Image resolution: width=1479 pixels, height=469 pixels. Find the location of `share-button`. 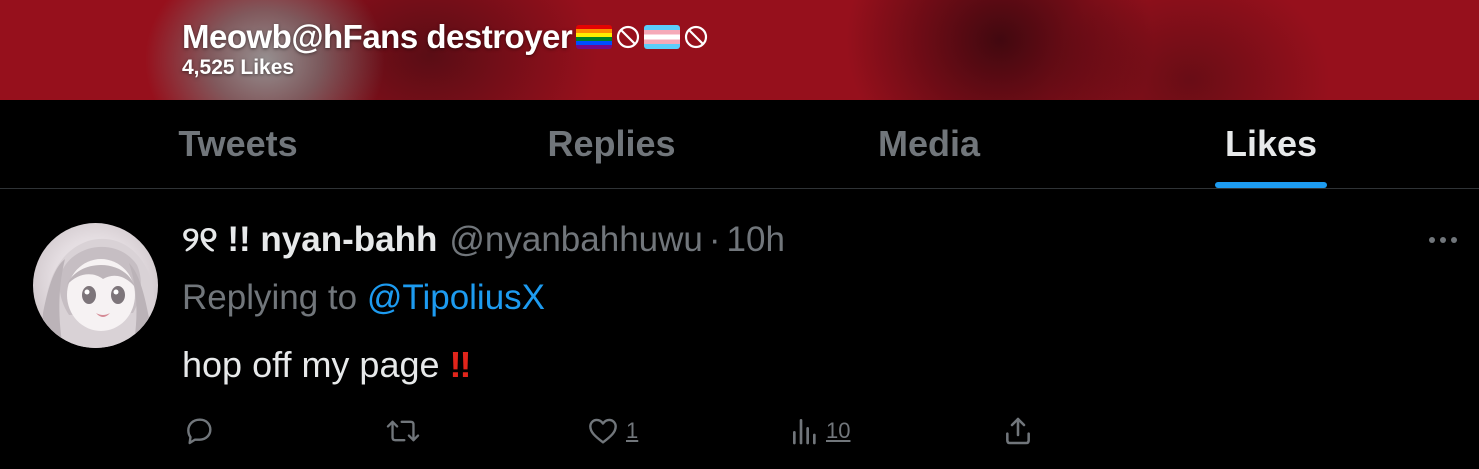

share-button is located at coordinates (1018, 431).